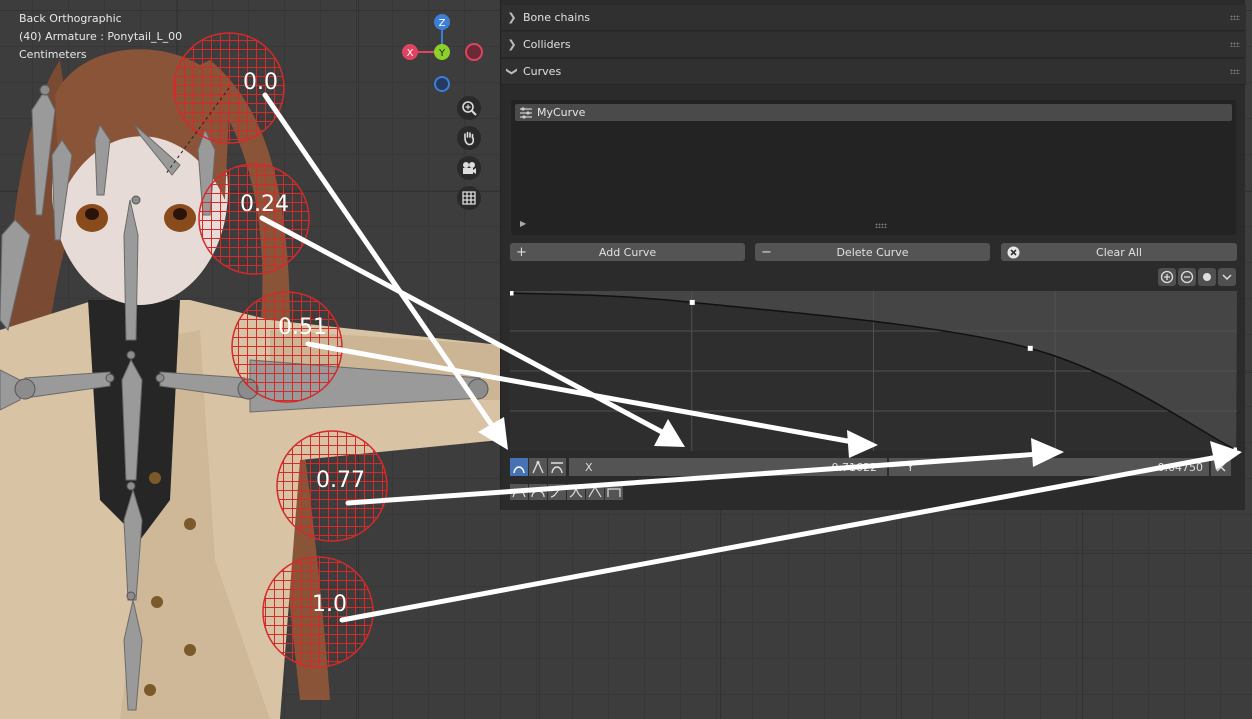  I want to click on preset-linear-icon, so click(595, 492).